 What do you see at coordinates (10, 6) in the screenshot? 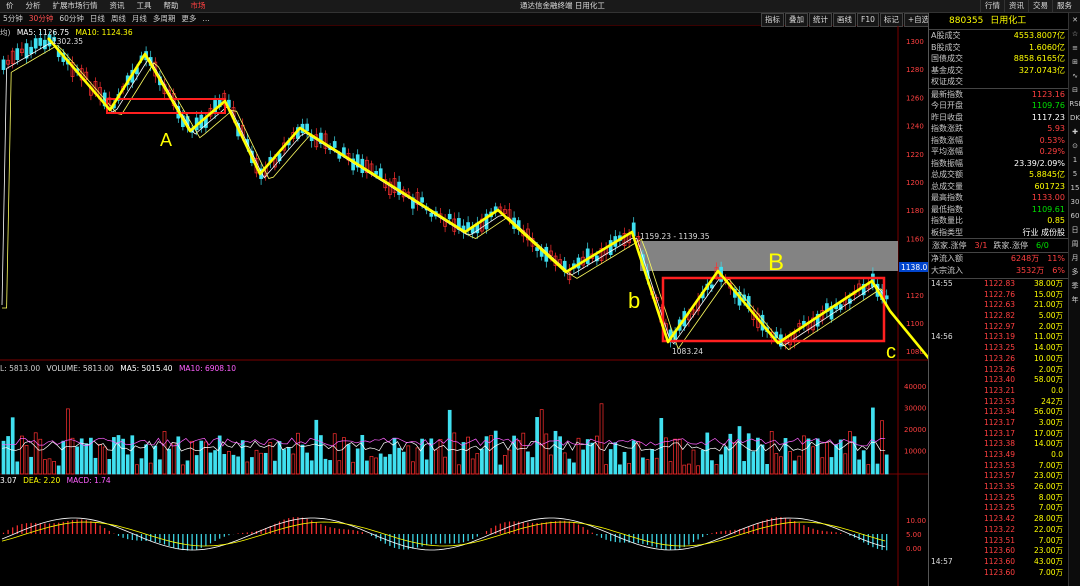
I see `menu-item-price: 价` at bounding box center [10, 6].